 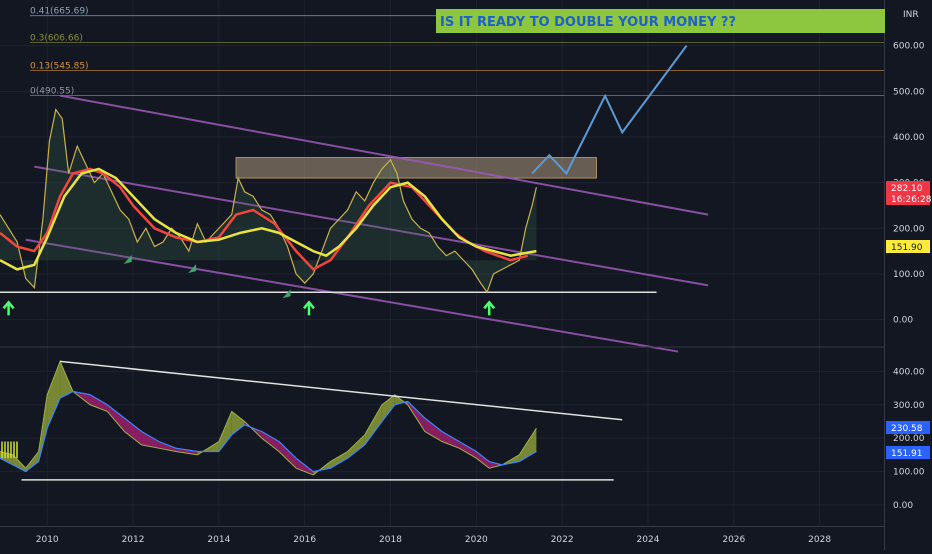 I want to click on y-tick-label: 600.00, so click(x=909, y=47).